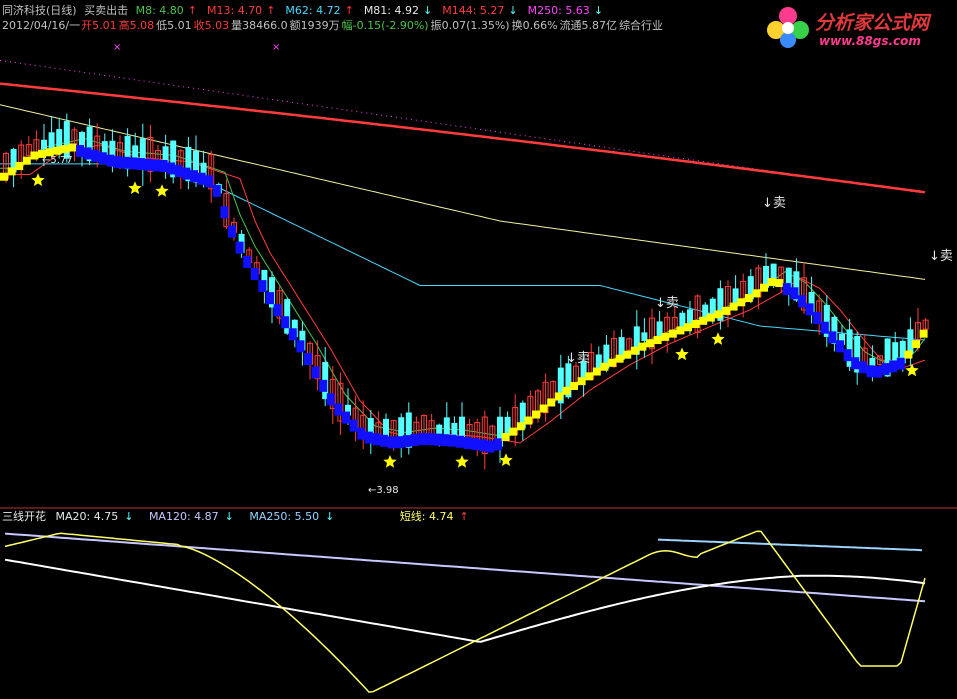  I want to click on short-line-value: 短线: 4.74 ↑, so click(437, 516).